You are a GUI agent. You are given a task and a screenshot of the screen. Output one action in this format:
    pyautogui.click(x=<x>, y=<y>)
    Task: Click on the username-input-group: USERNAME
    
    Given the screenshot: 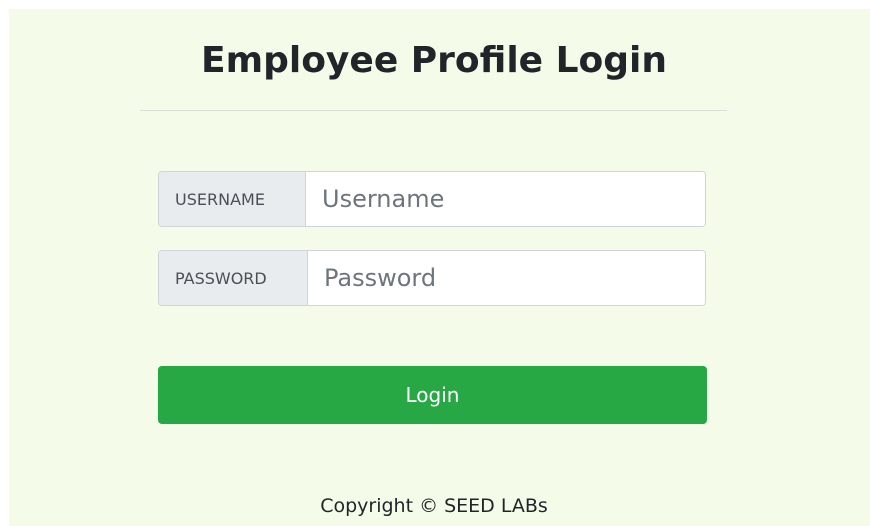 What is the action you would take?
    pyautogui.click(x=432, y=199)
    